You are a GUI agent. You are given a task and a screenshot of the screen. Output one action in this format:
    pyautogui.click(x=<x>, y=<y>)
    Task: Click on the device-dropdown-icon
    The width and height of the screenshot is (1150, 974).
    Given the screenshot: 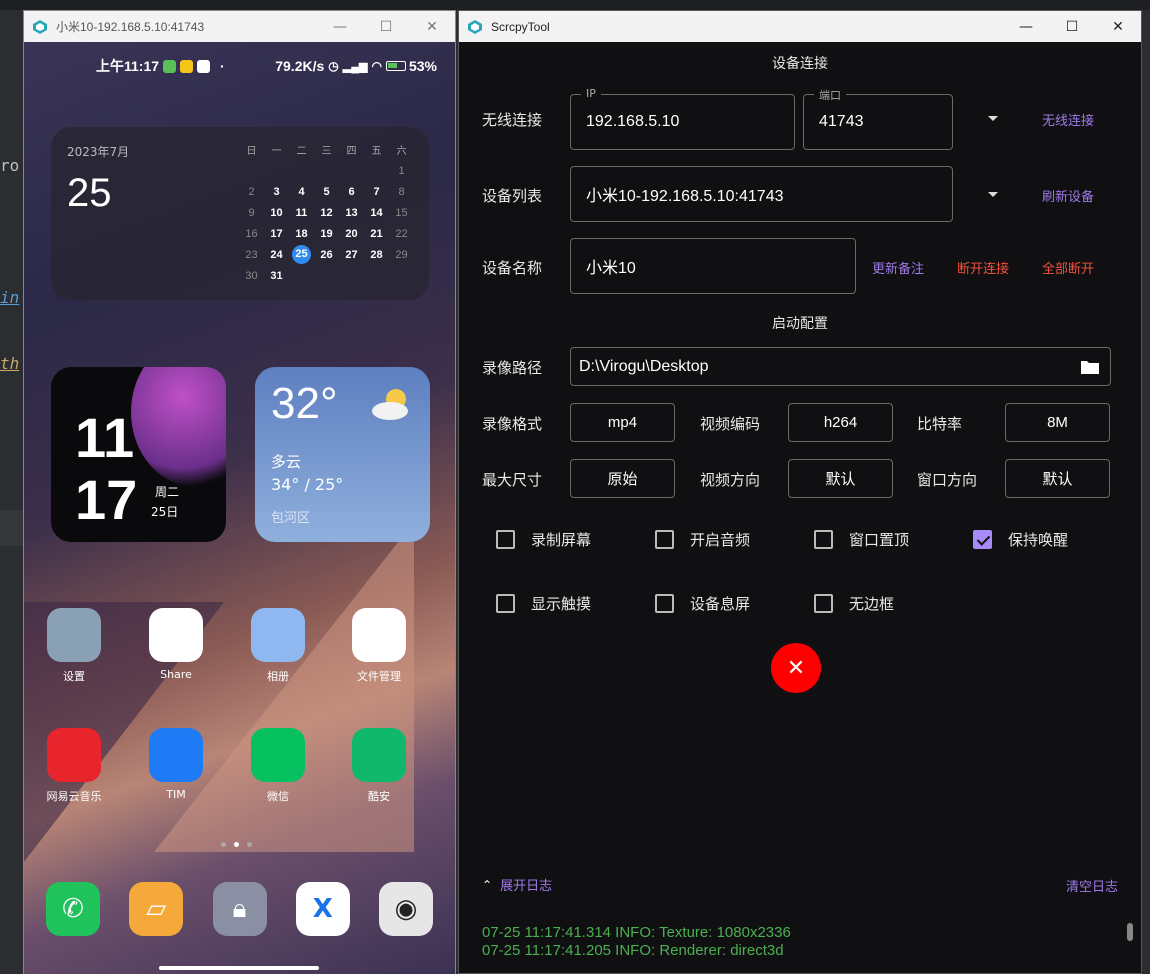 What is the action you would take?
    pyautogui.click(x=993, y=194)
    